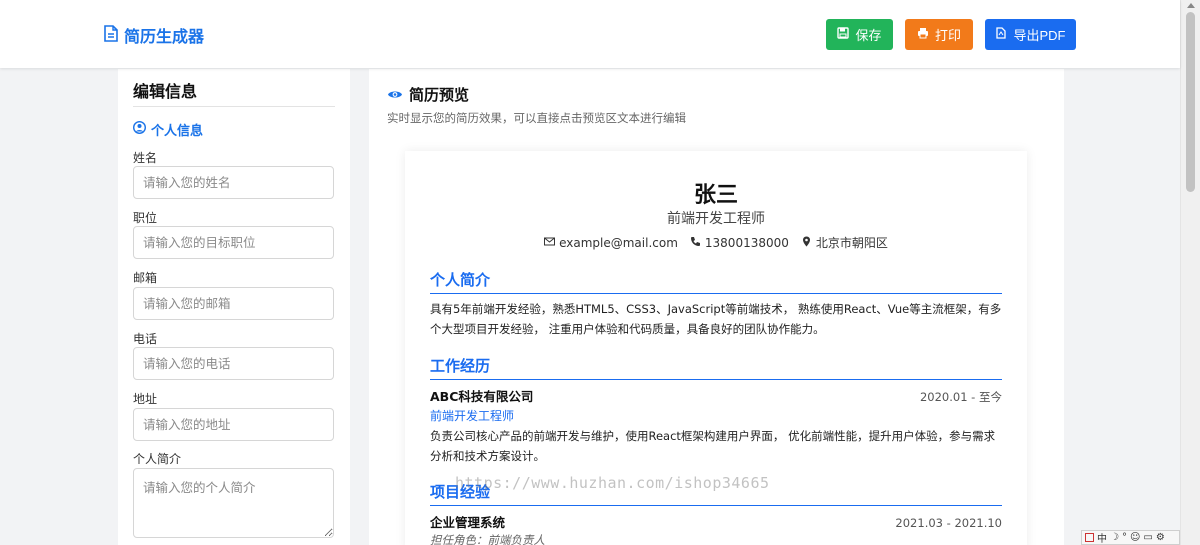  What do you see at coordinates (1160, 537) in the screenshot?
I see `settings-icon: ⚙` at bounding box center [1160, 537].